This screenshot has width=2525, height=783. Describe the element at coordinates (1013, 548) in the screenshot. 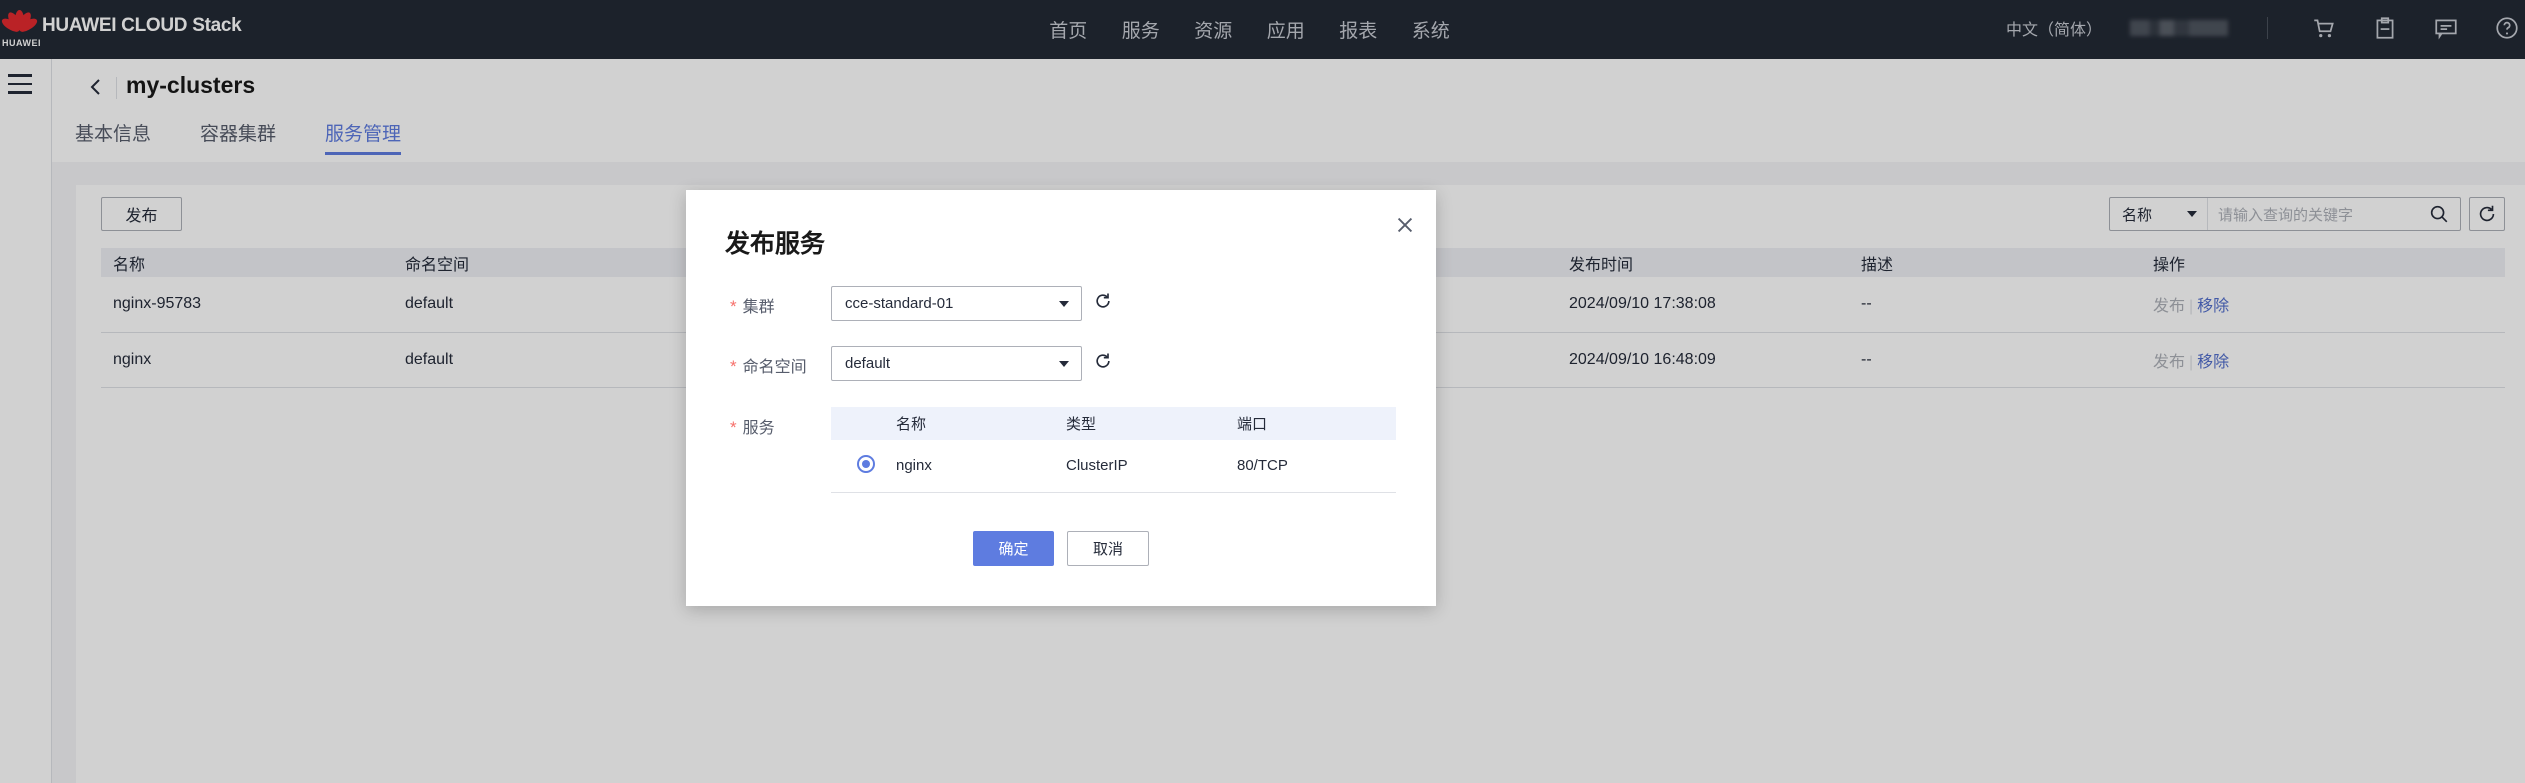

I see `confirm-button: 确定` at that location.